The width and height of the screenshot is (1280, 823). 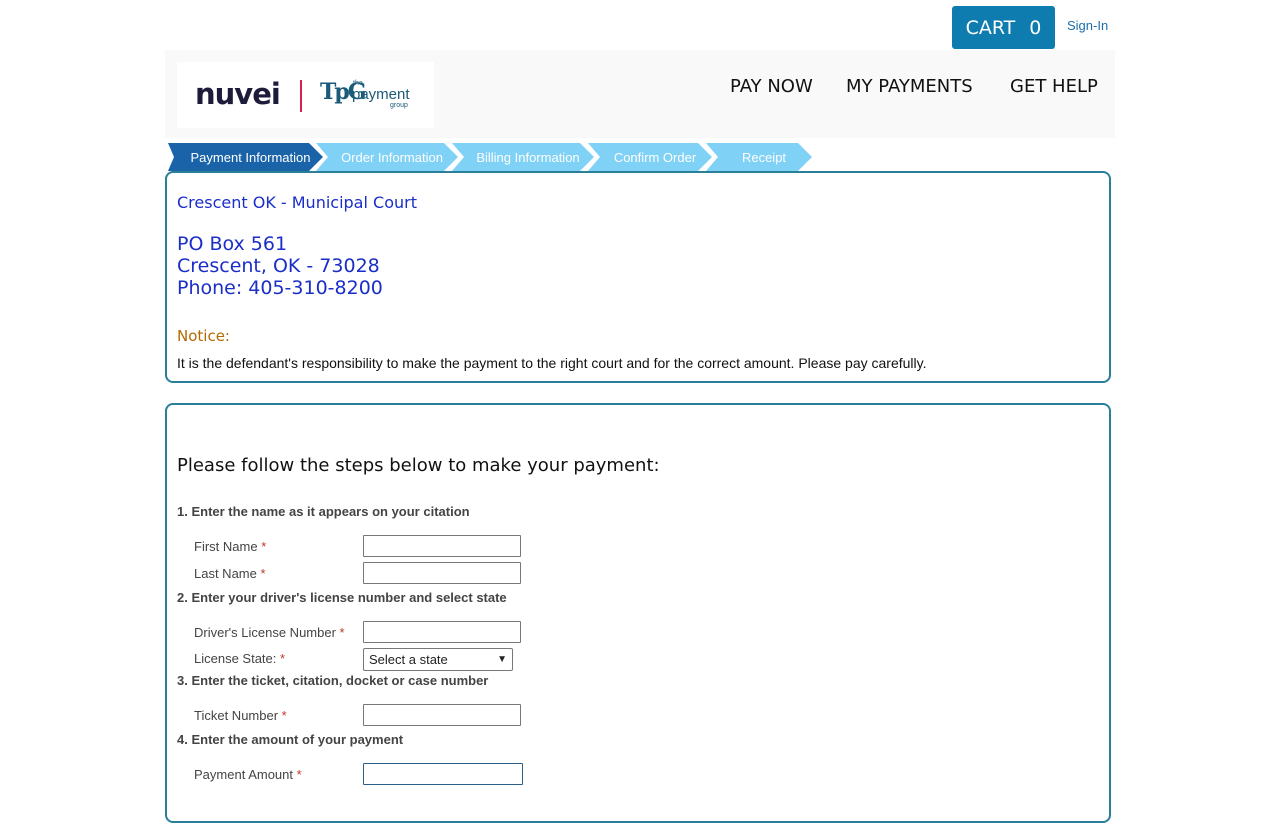 What do you see at coordinates (442, 573) in the screenshot?
I see `last-name-input` at bounding box center [442, 573].